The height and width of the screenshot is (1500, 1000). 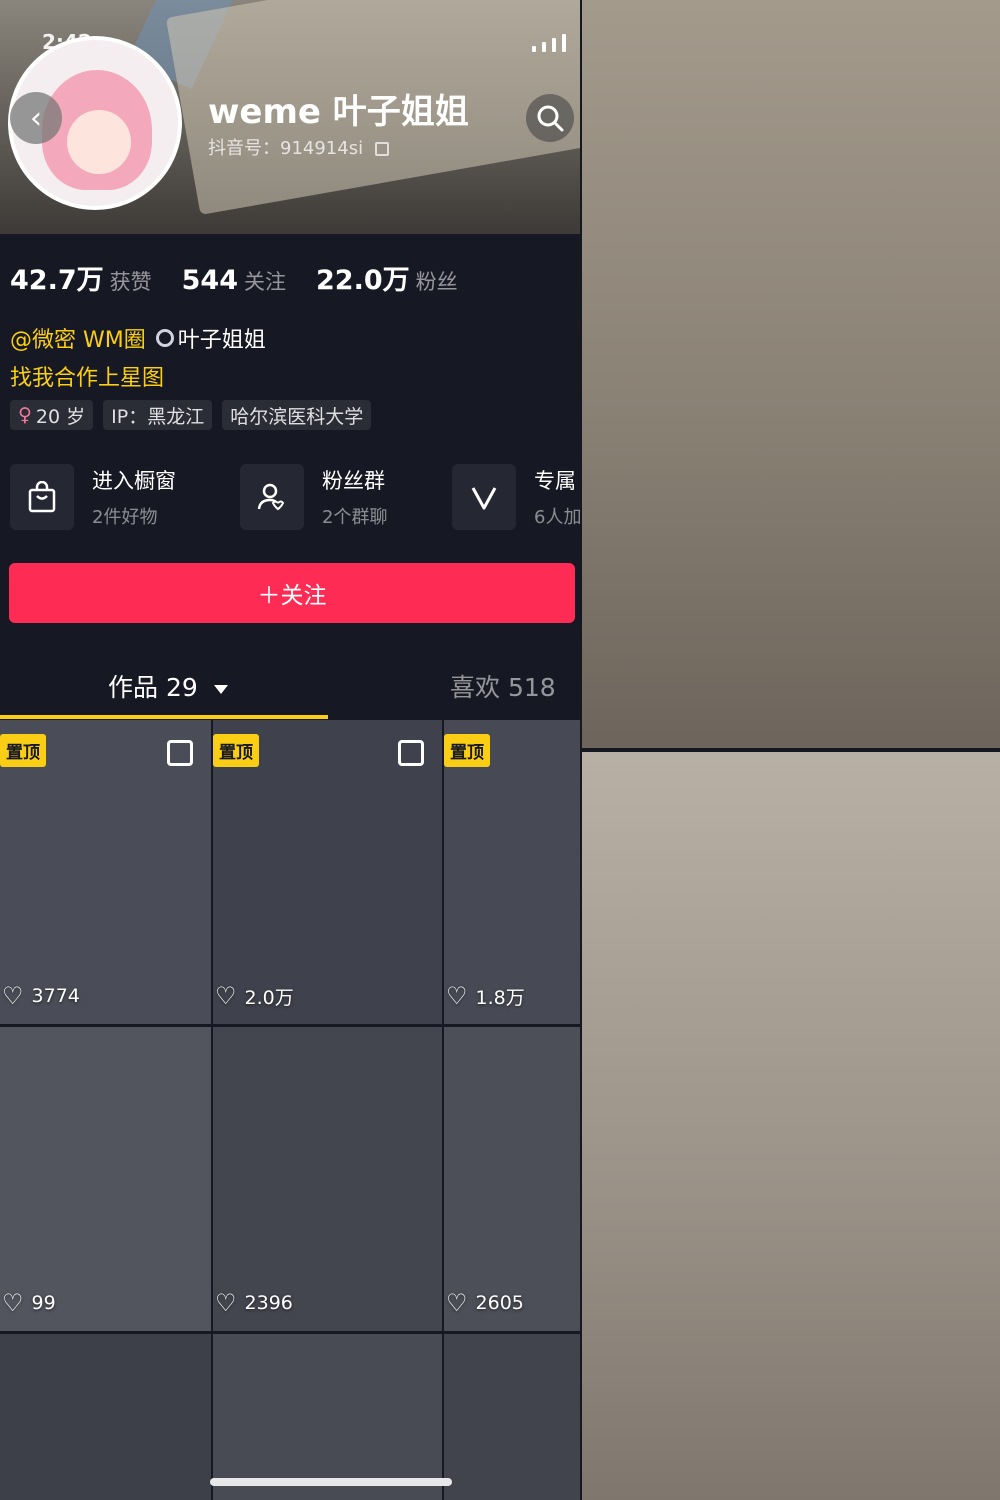 I want to click on tab-likes: 喜欢 518, so click(x=503, y=686).